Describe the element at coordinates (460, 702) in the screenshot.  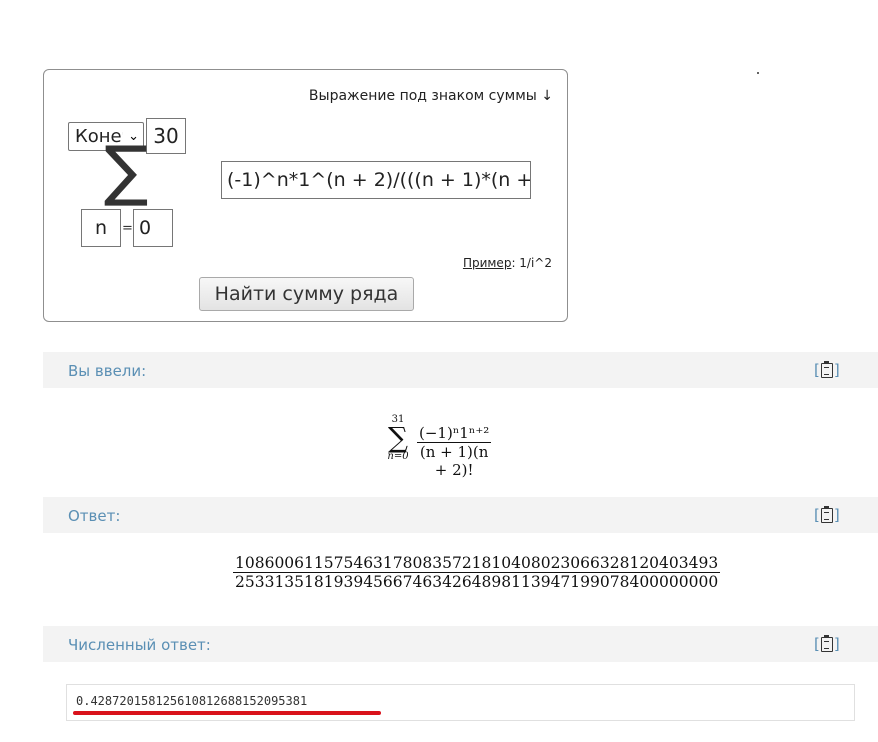
I see `numeric-answer-field: 0.428720158125610812688152095381` at that location.